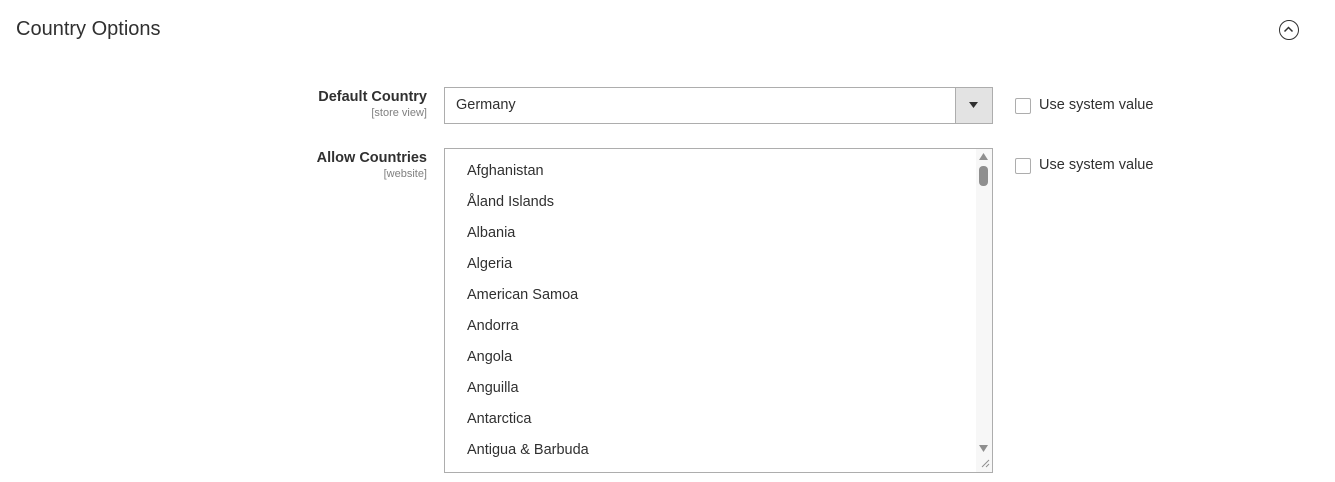  Describe the element at coordinates (718, 105) in the screenshot. I see `default-country-select: Germany` at that location.